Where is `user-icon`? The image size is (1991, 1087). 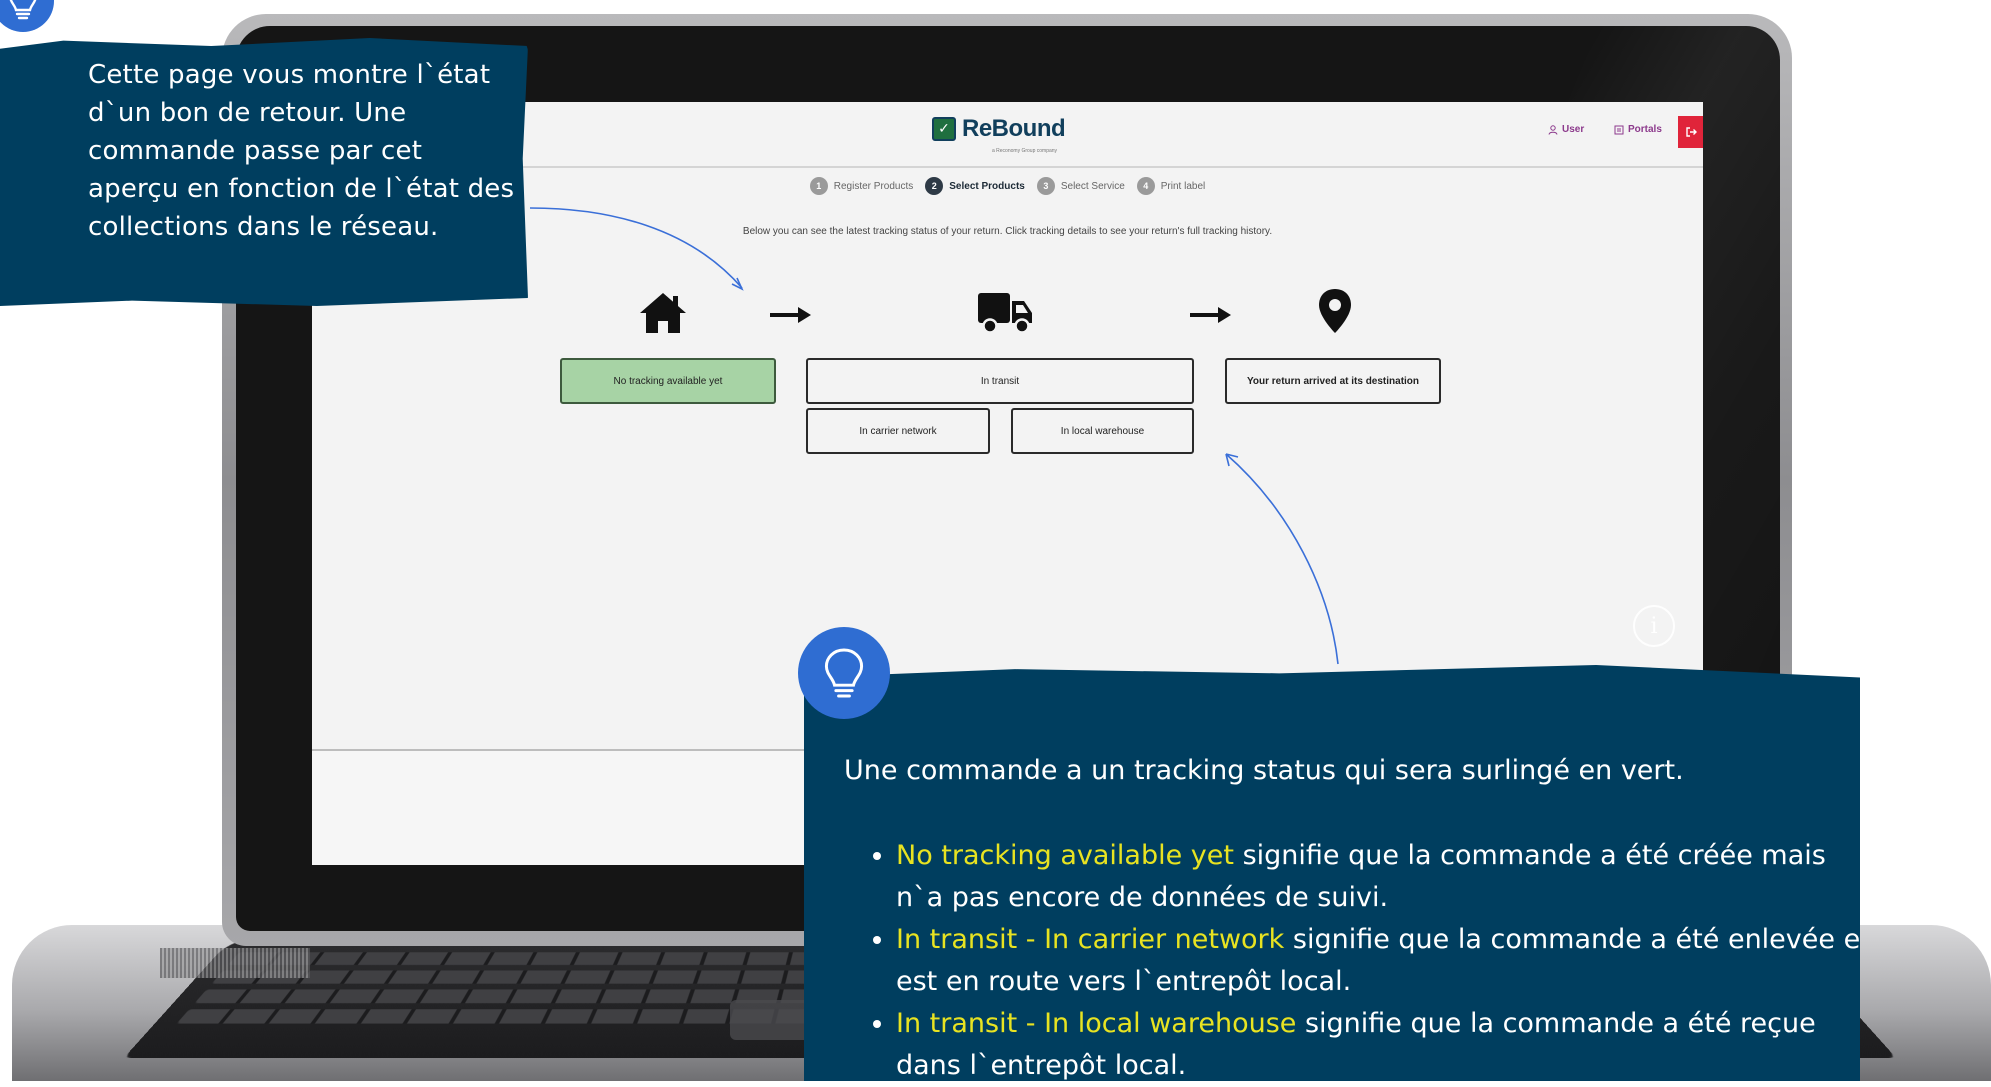 user-icon is located at coordinates (1553, 129).